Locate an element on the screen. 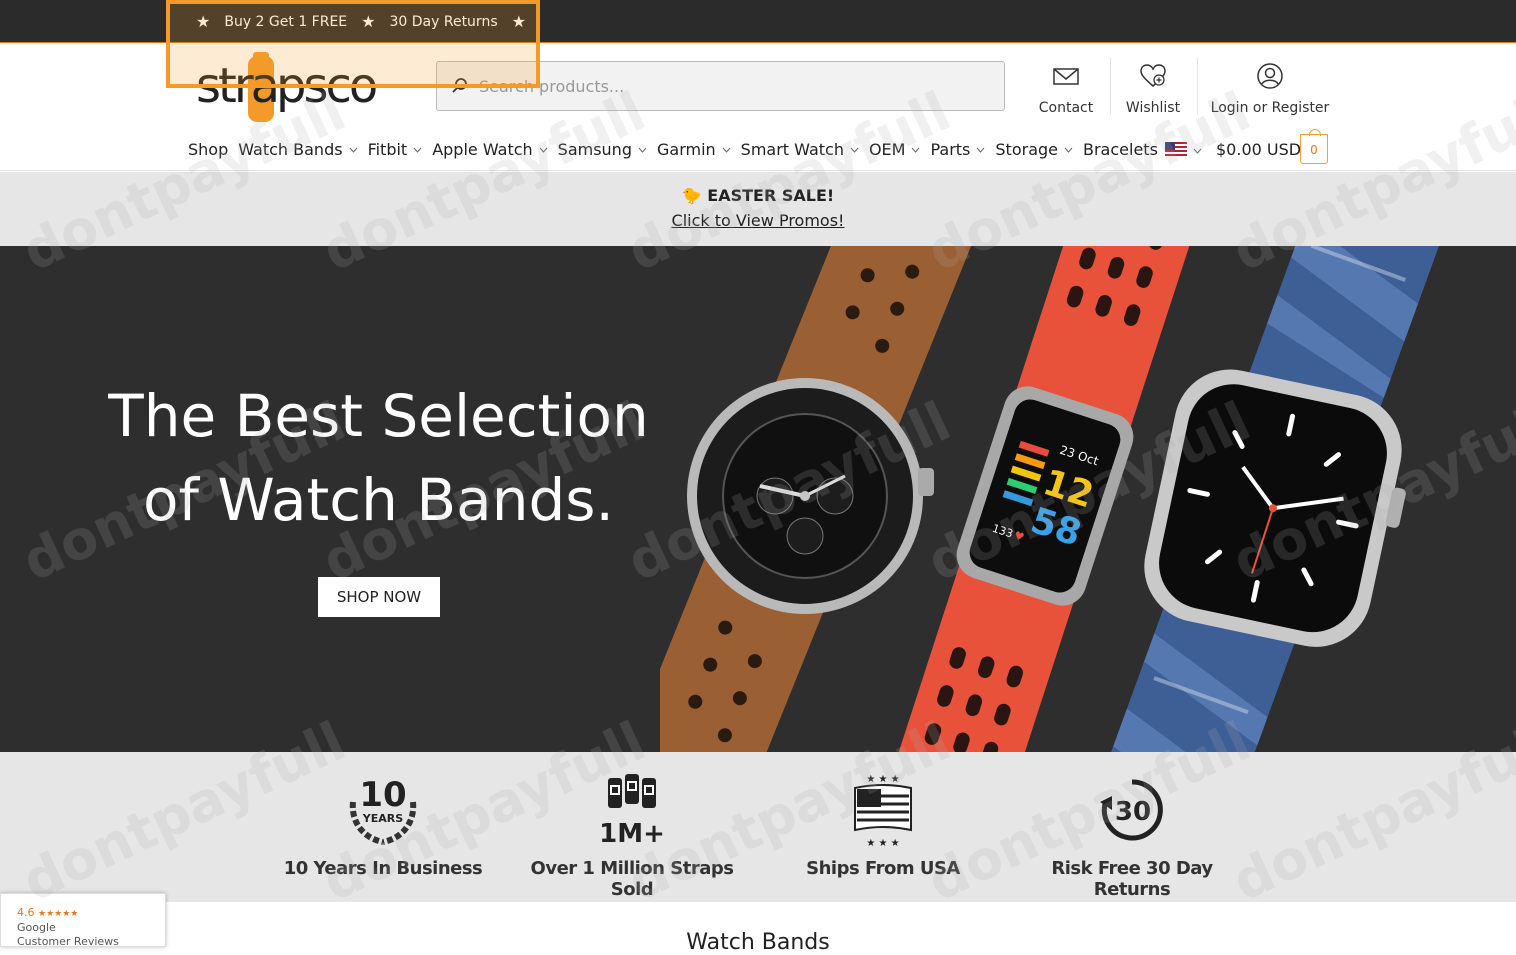  nav-item-smart-watch: Smart Watch is located at coordinates (800, 149).